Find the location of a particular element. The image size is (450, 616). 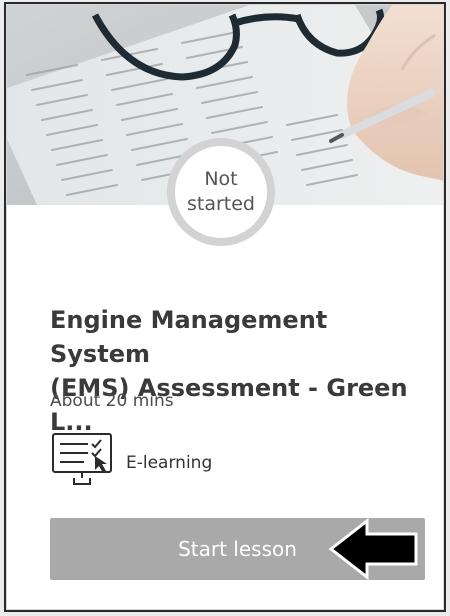

arrow-left-icon is located at coordinates (373, 549).